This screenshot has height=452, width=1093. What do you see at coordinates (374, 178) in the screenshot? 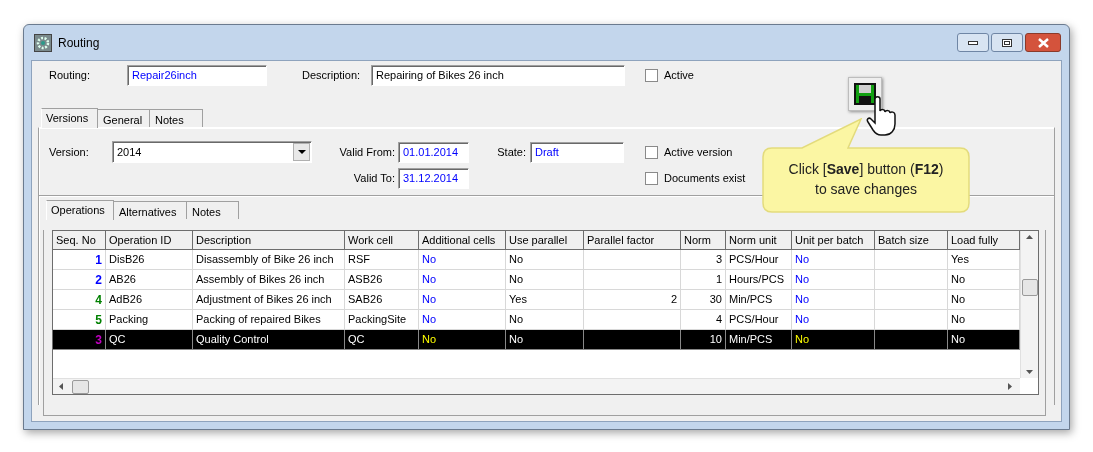
I see `field-label: Valid To:` at bounding box center [374, 178].